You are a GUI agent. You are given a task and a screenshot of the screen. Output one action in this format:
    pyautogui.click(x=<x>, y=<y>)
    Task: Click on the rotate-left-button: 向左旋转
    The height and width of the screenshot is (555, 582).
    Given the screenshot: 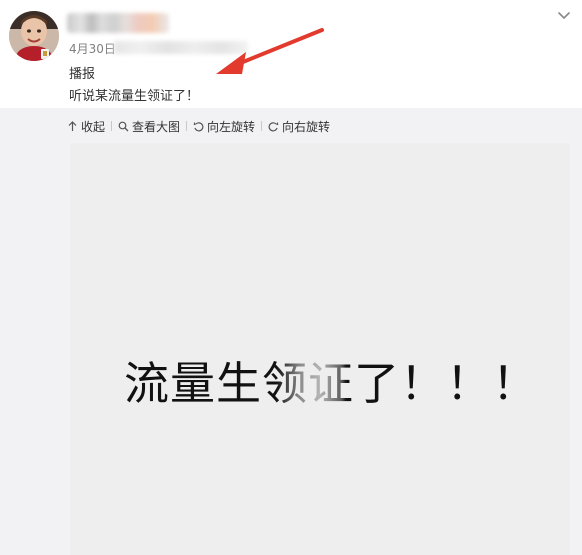 What is the action you would take?
    pyautogui.click(x=224, y=126)
    